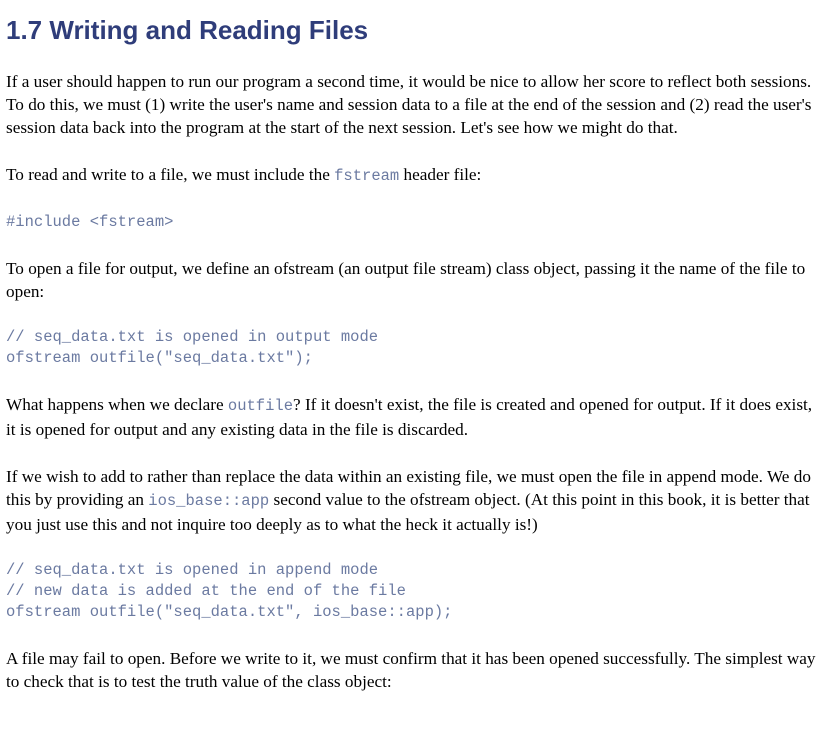  What do you see at coordinates (414, 222) in the screenshot?
I see `code-block-include: #include <fstream>` at bounding box center [414, 222].